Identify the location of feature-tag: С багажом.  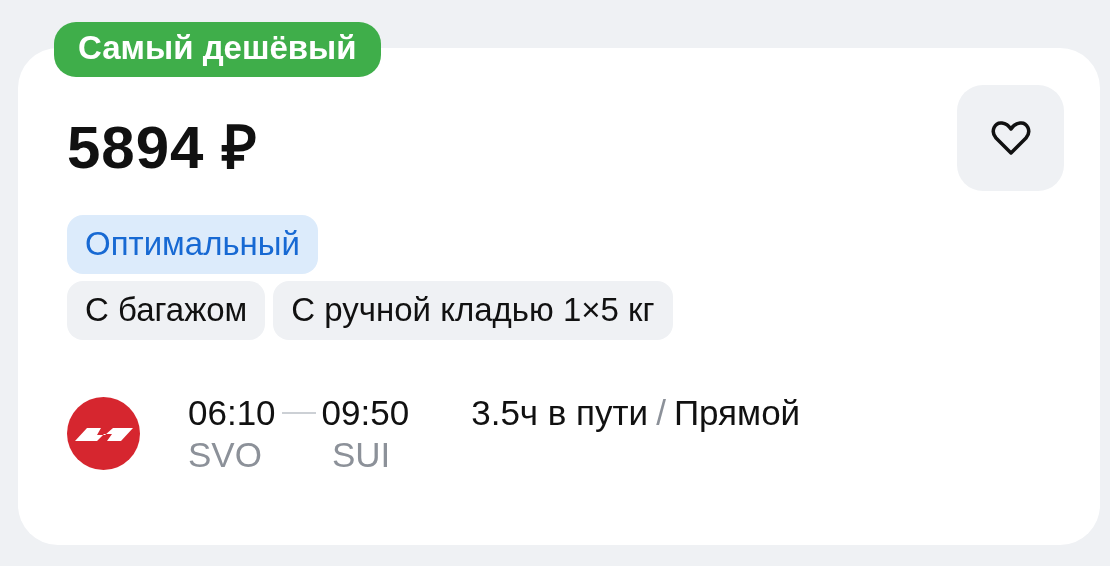
(166, 310).